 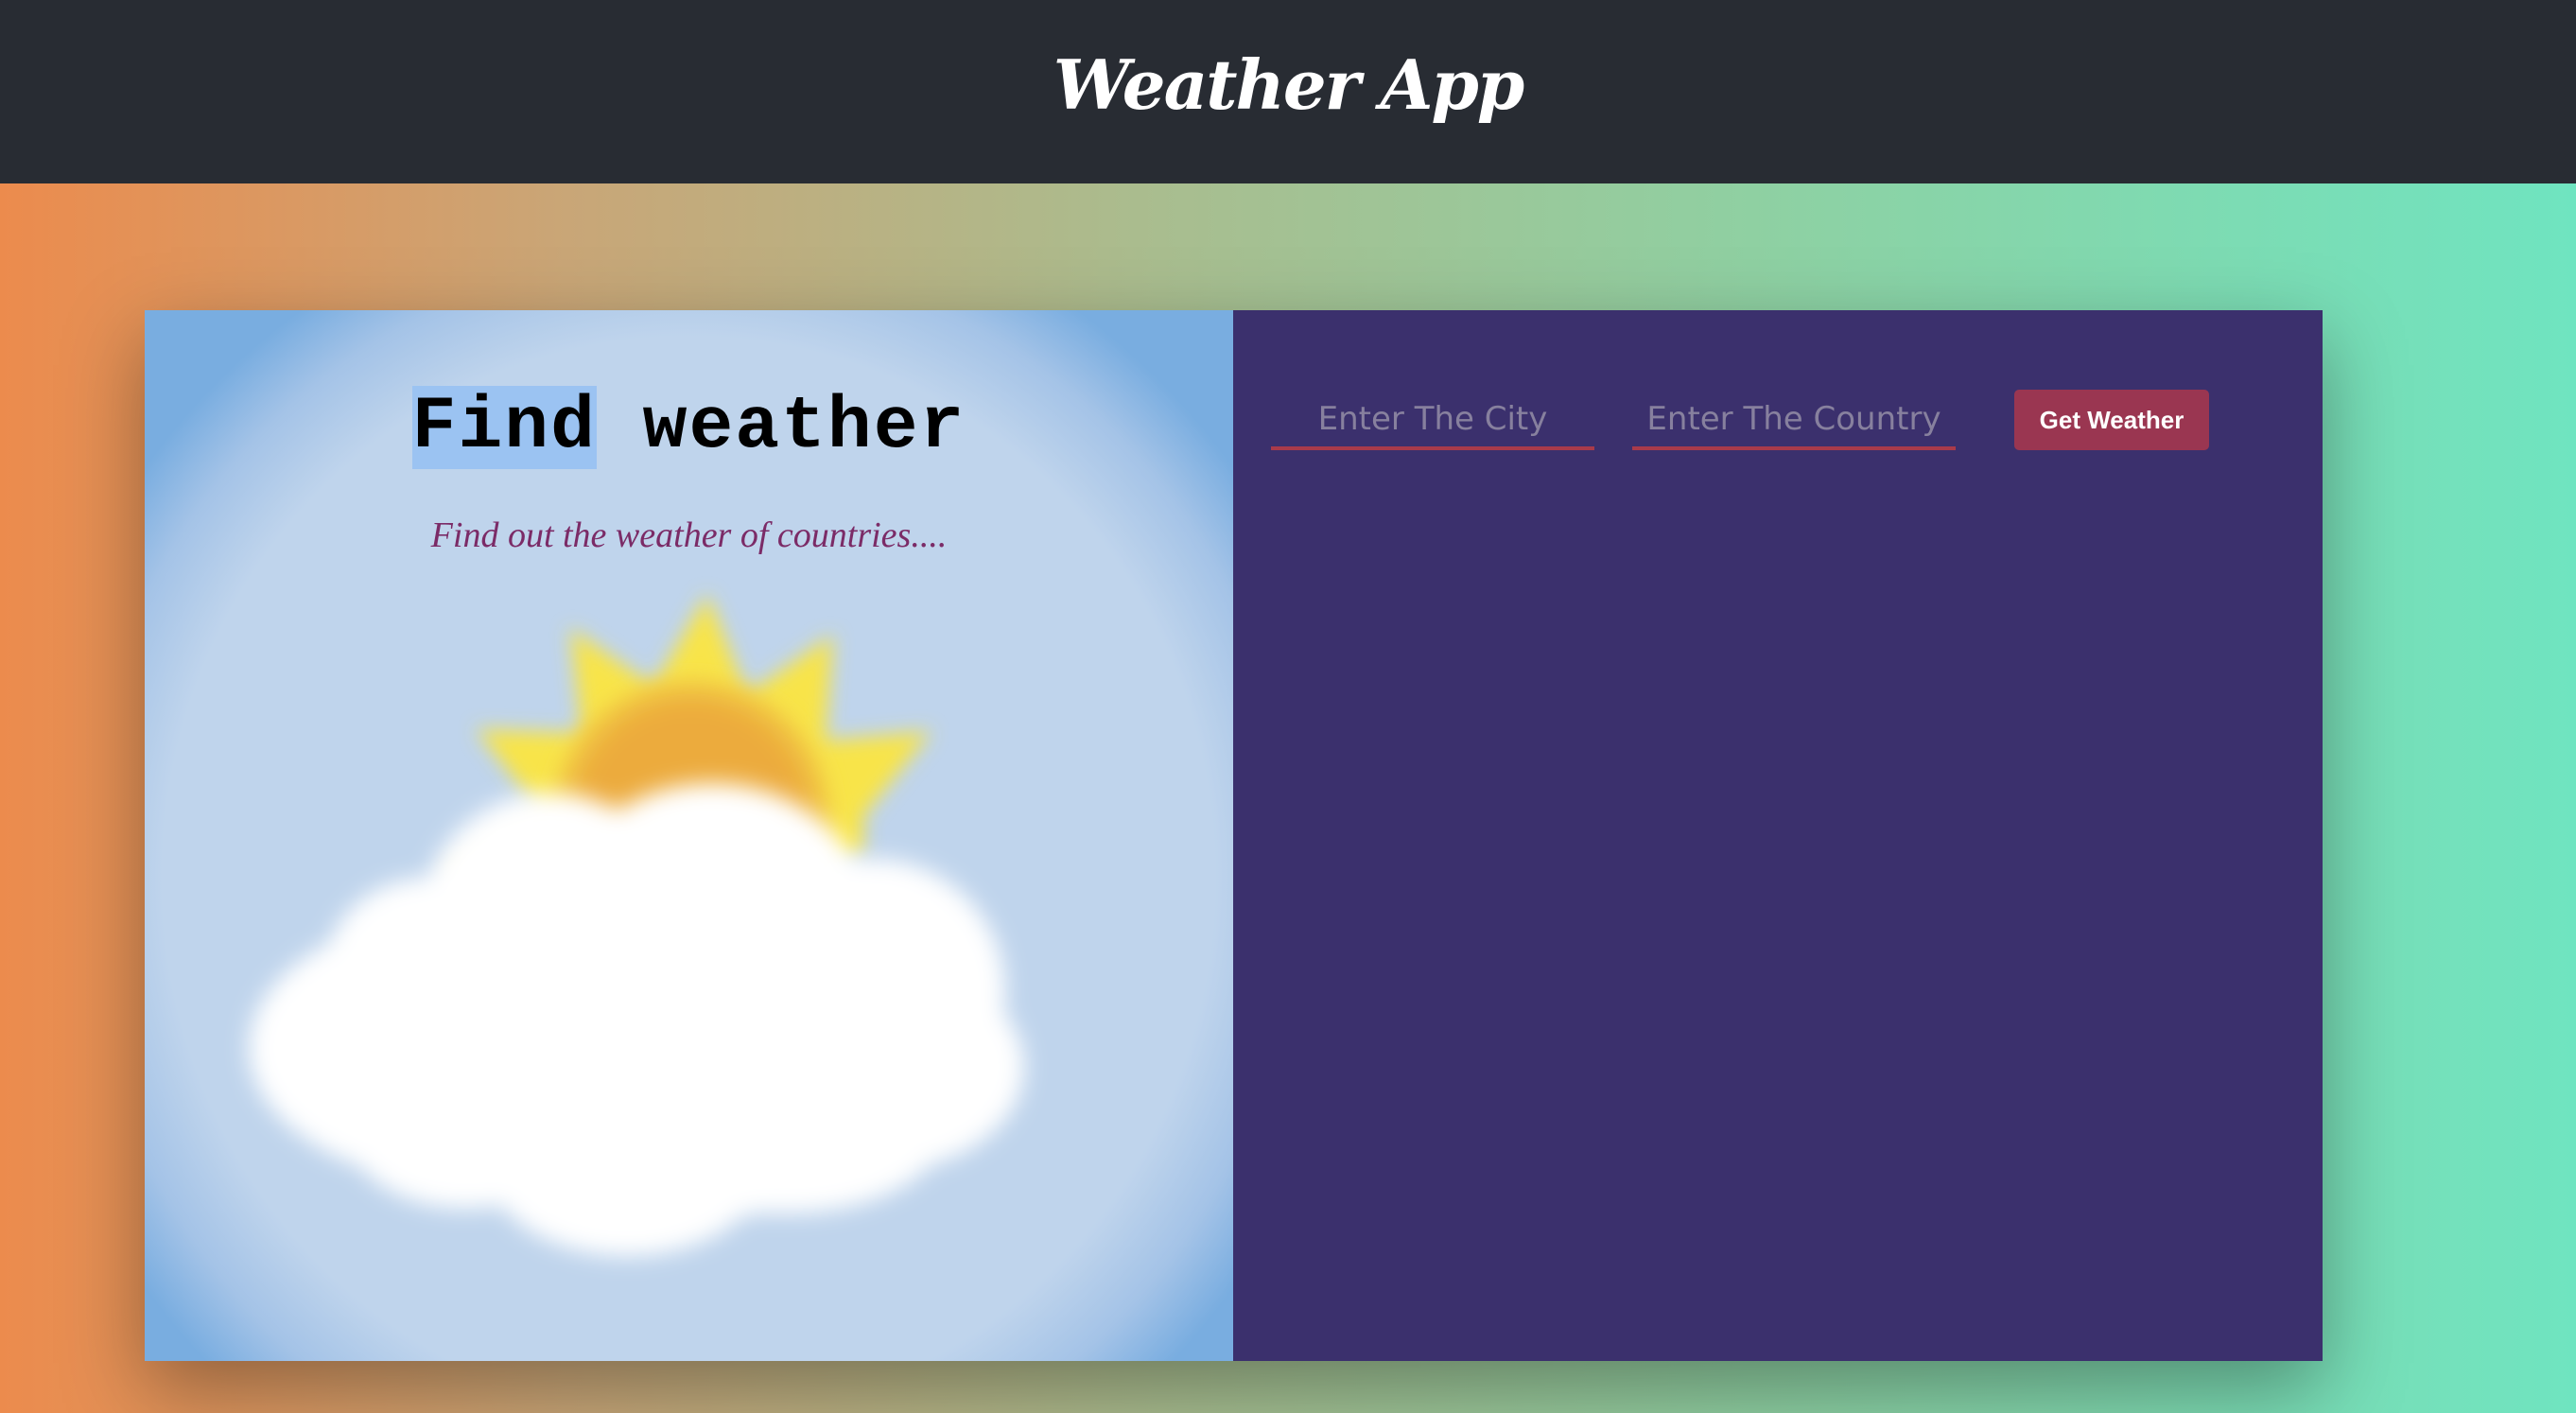 I want to click on city-input, so click(x=1432, y=421).